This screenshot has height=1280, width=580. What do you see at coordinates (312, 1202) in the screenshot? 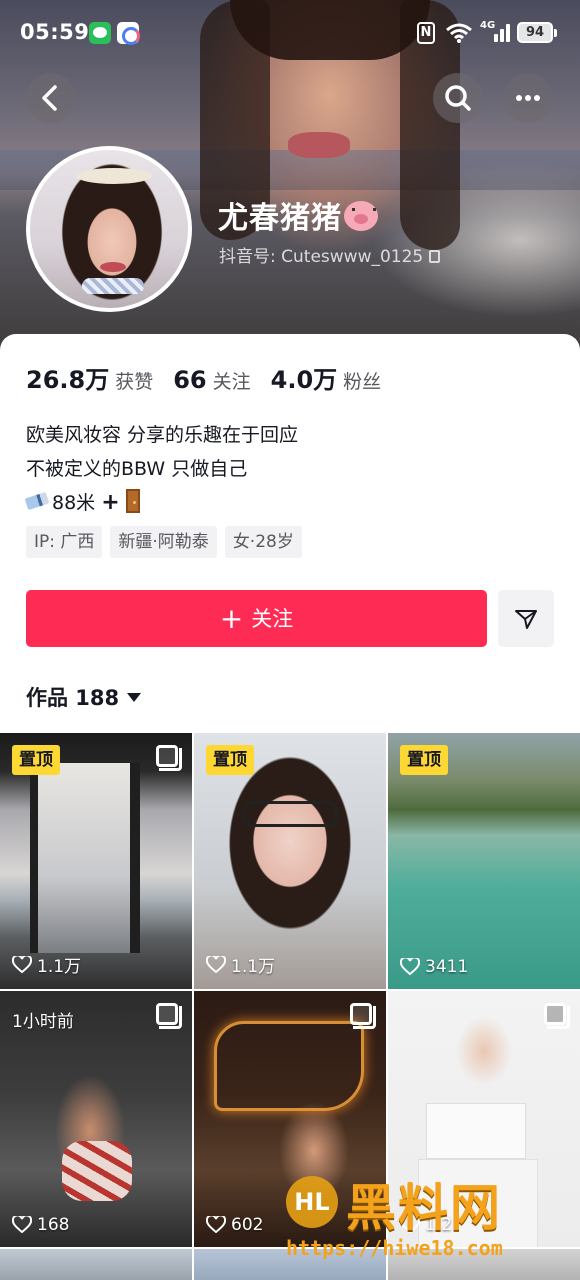
I see `watermark-logo: HL` at bounding box center [312, 1202].